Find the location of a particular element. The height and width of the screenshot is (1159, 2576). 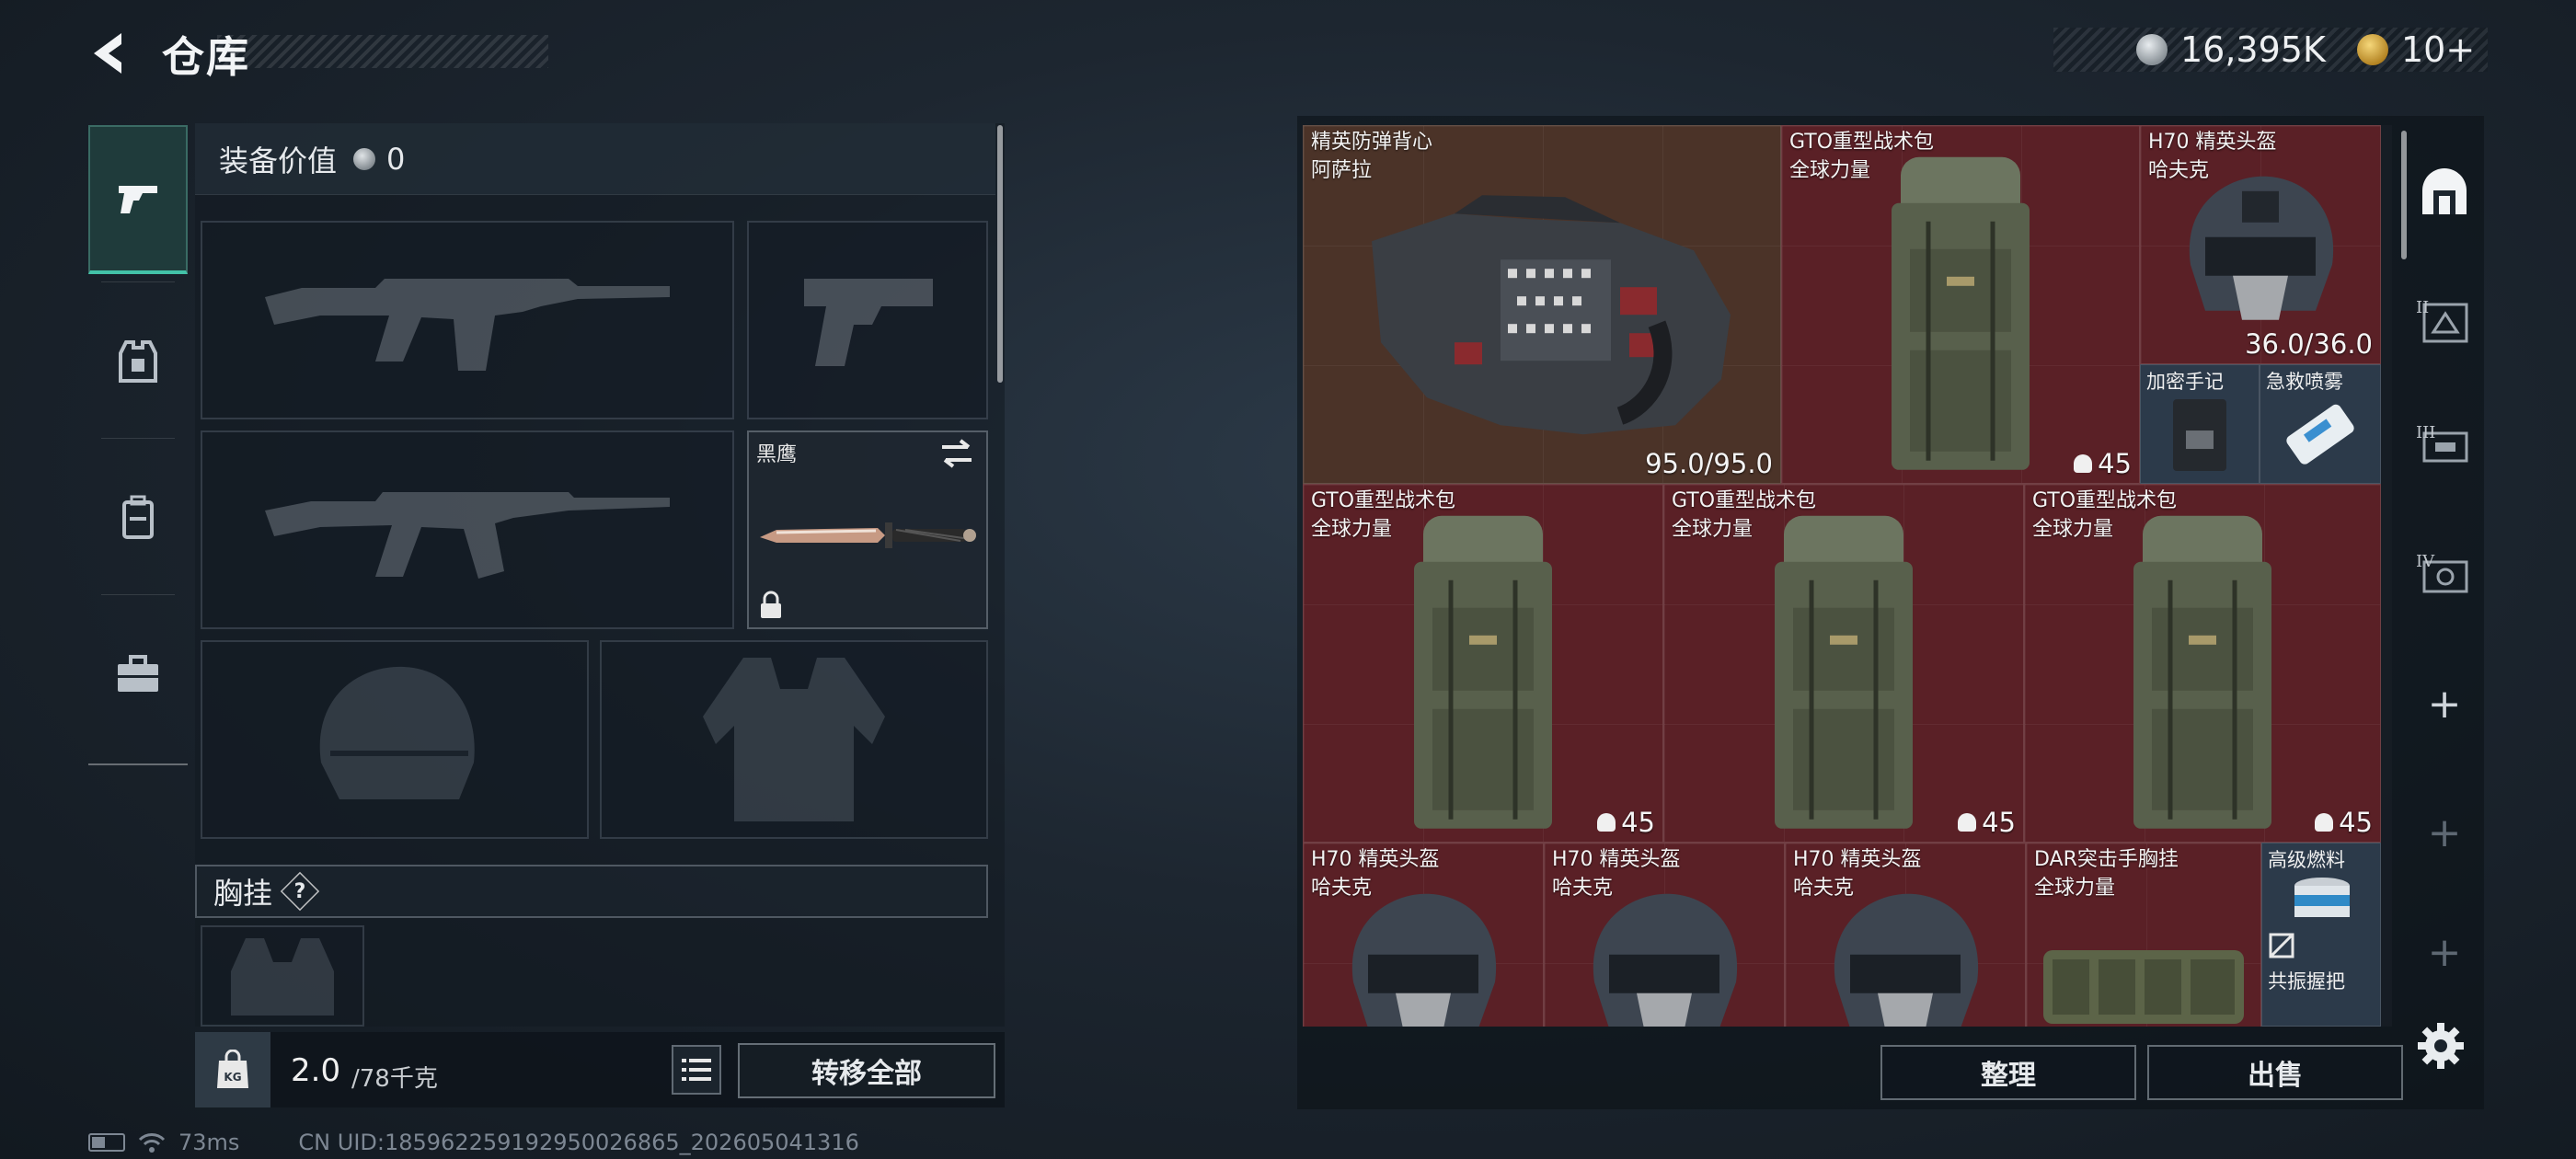

title-decoration is located at coordinates (382, 51).